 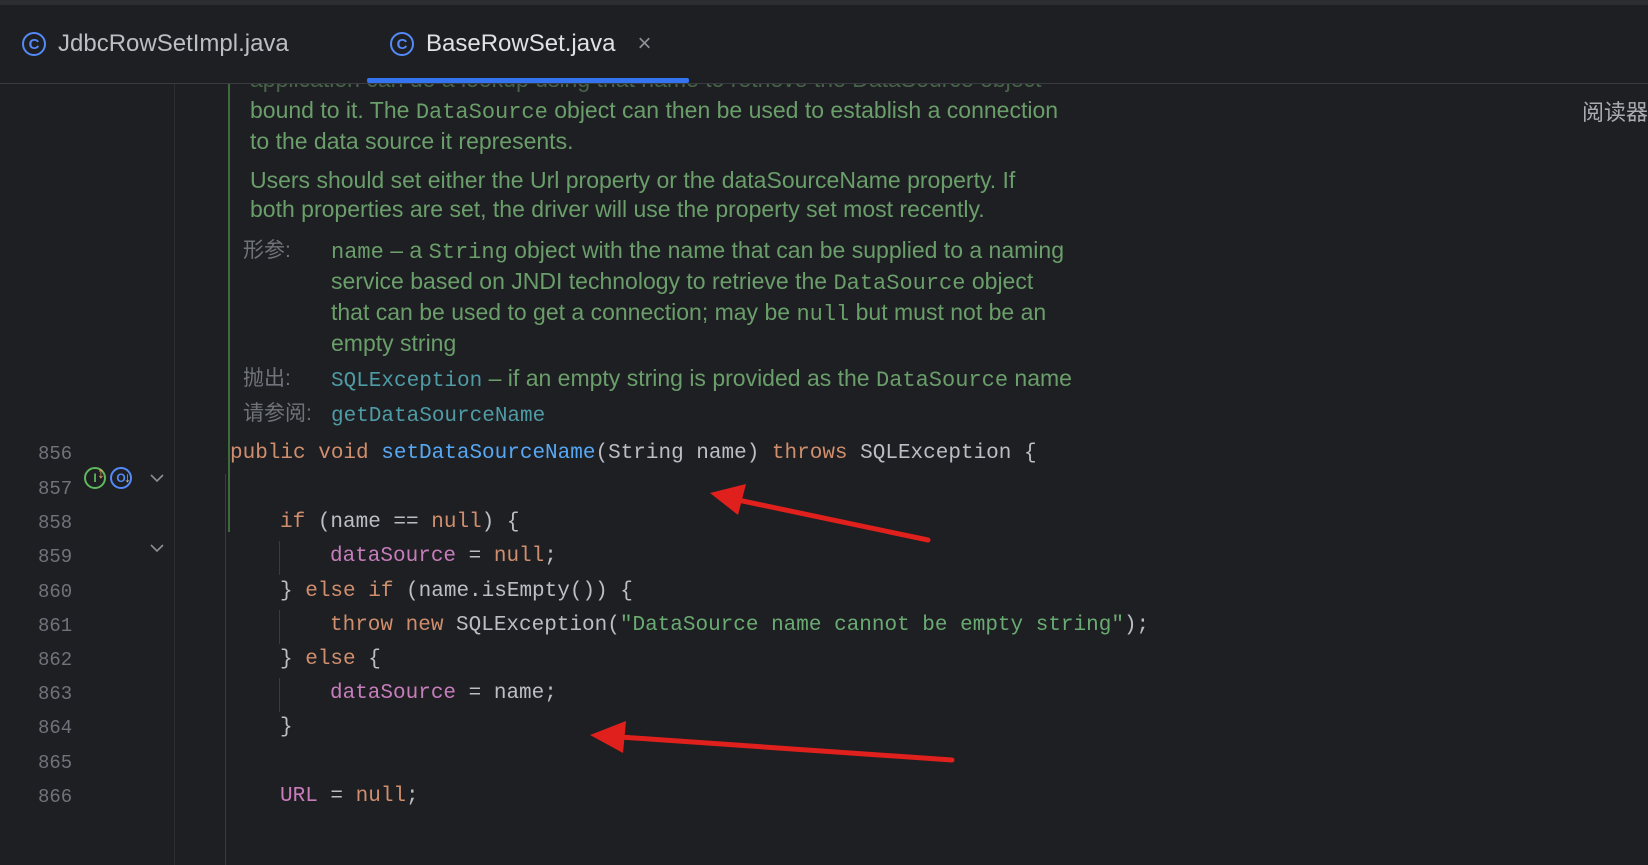 I want to click on code-line-860: } else if (name.isEmpty()) {, so click(x=456, y=592).